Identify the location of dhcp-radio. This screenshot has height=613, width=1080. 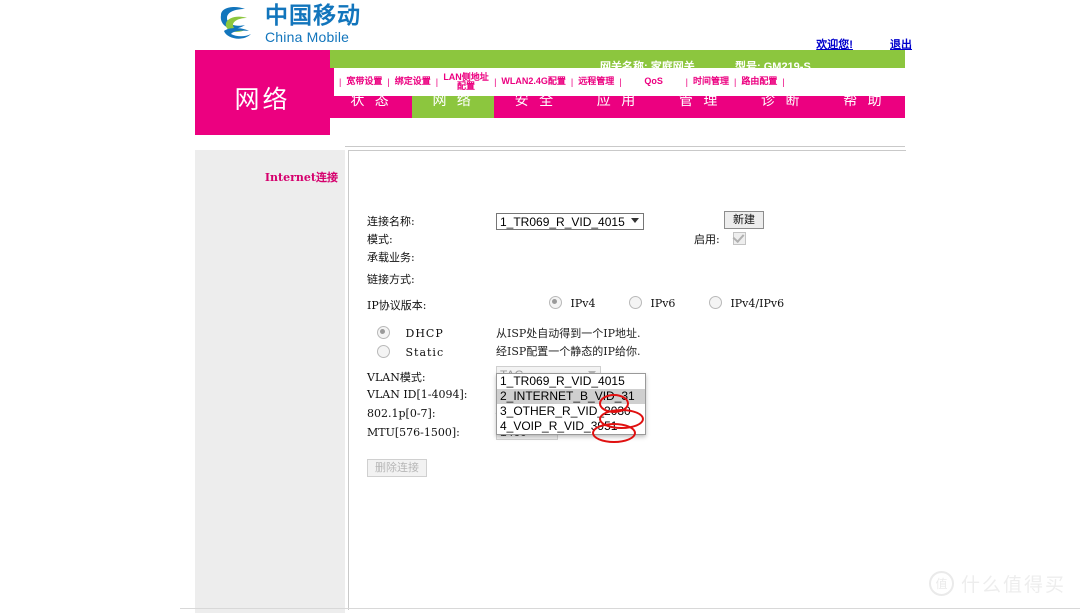
(383, 332).